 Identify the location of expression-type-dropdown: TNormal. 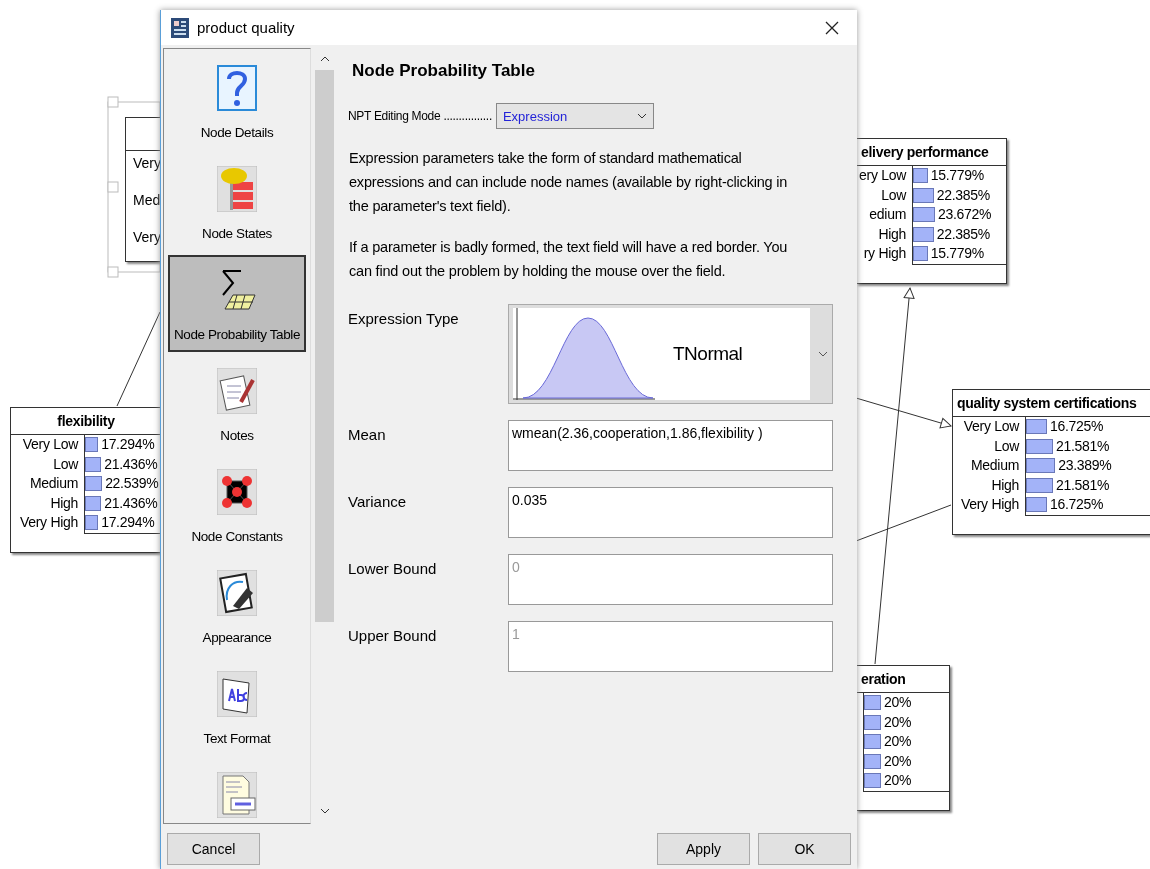
(670, 354).